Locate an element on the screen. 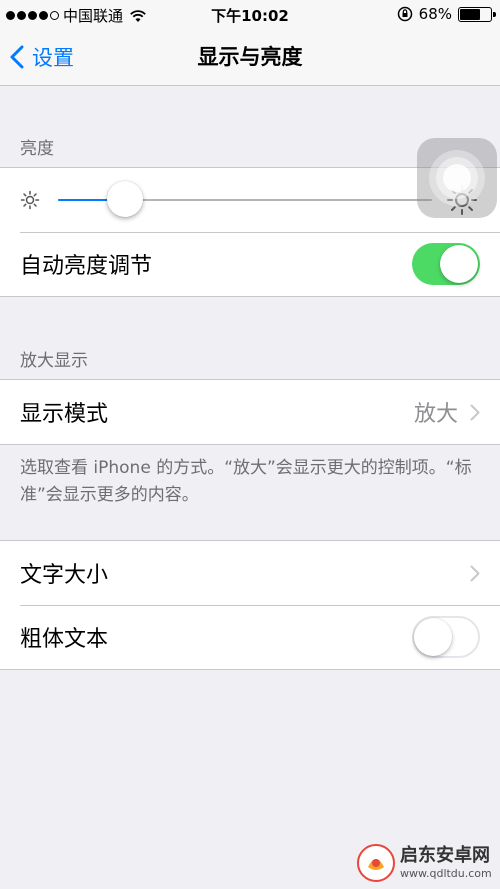  text-group: 文字大小 粗体文本 is located at coordinates (250, 605).